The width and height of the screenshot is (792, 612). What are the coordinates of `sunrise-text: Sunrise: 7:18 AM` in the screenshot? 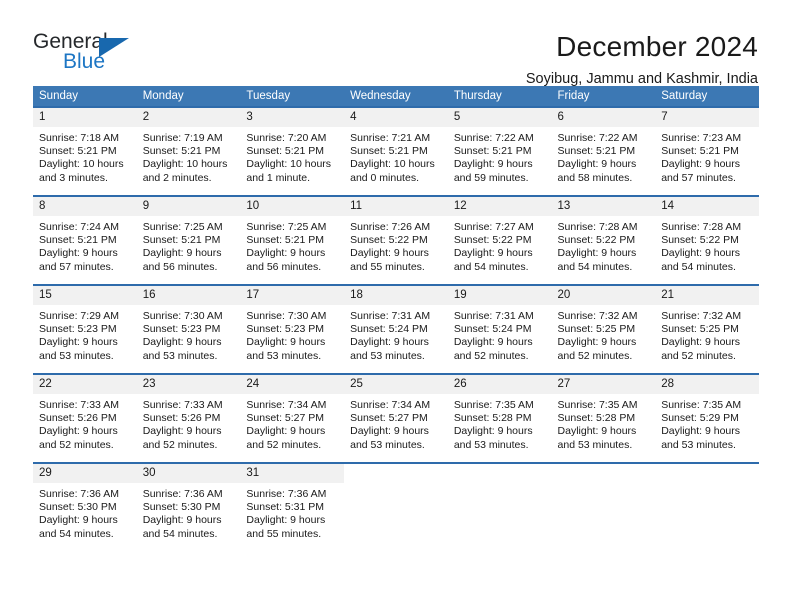 It's located at (79, 138).